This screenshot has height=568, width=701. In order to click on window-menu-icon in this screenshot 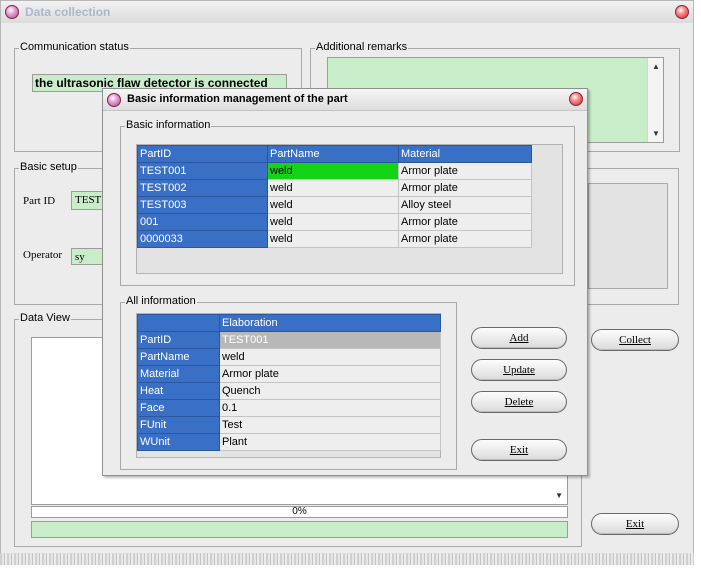, I will do `click(12, 12)`.